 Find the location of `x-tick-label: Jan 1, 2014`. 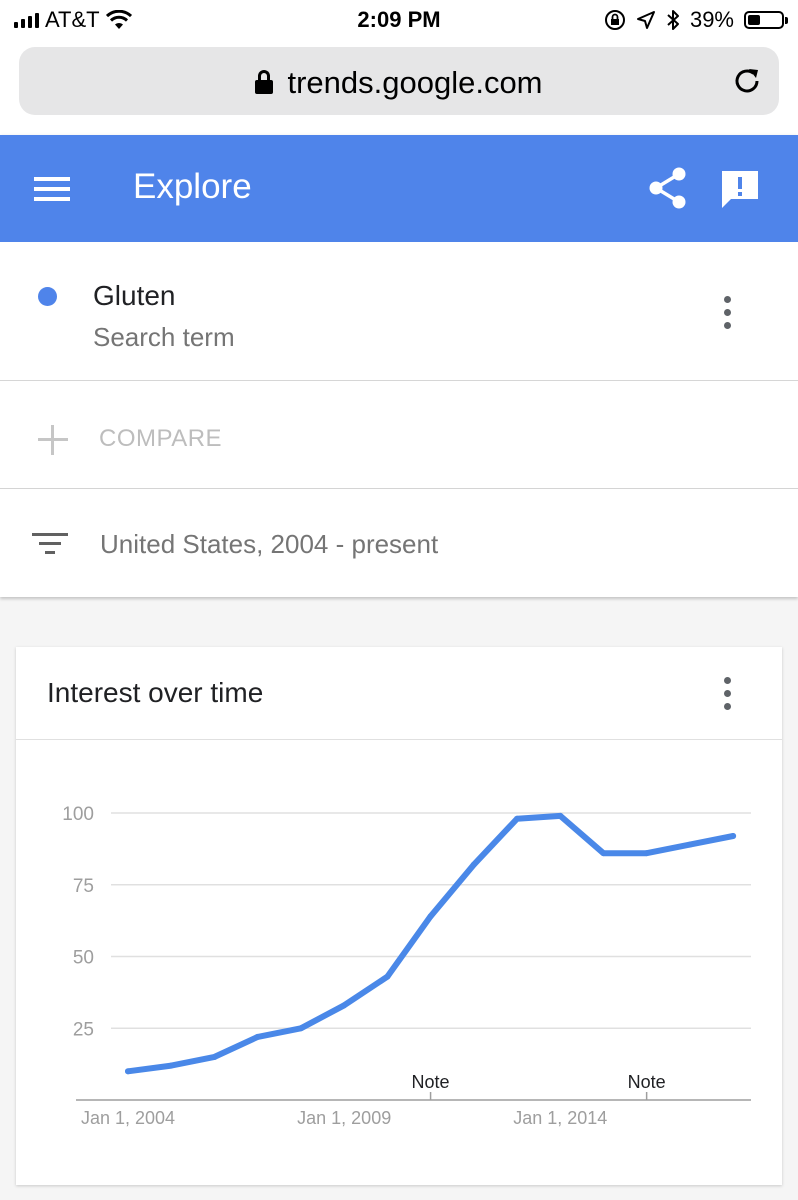

x-tick-label: Jan 1, 2014 is located at coordinates (560, 1118).